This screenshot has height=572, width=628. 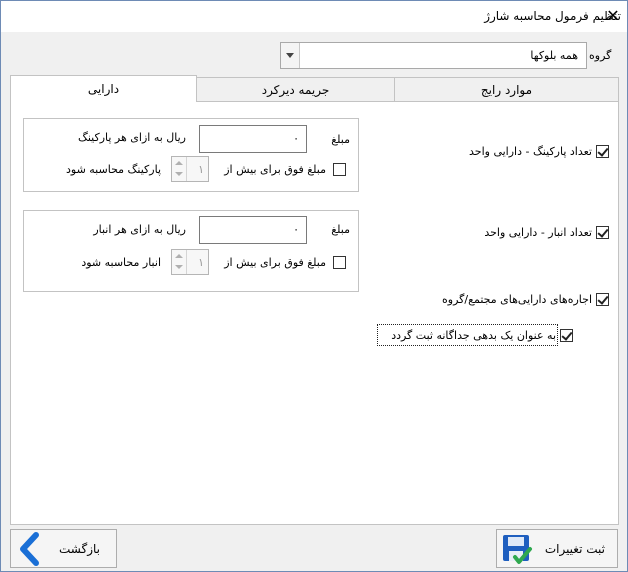 What do you see at coordinates (113, 169) in the screenshot?
I see `parking-extra-suffix: پارکینگ محاسبه شود` at bounding box center [113, 169].